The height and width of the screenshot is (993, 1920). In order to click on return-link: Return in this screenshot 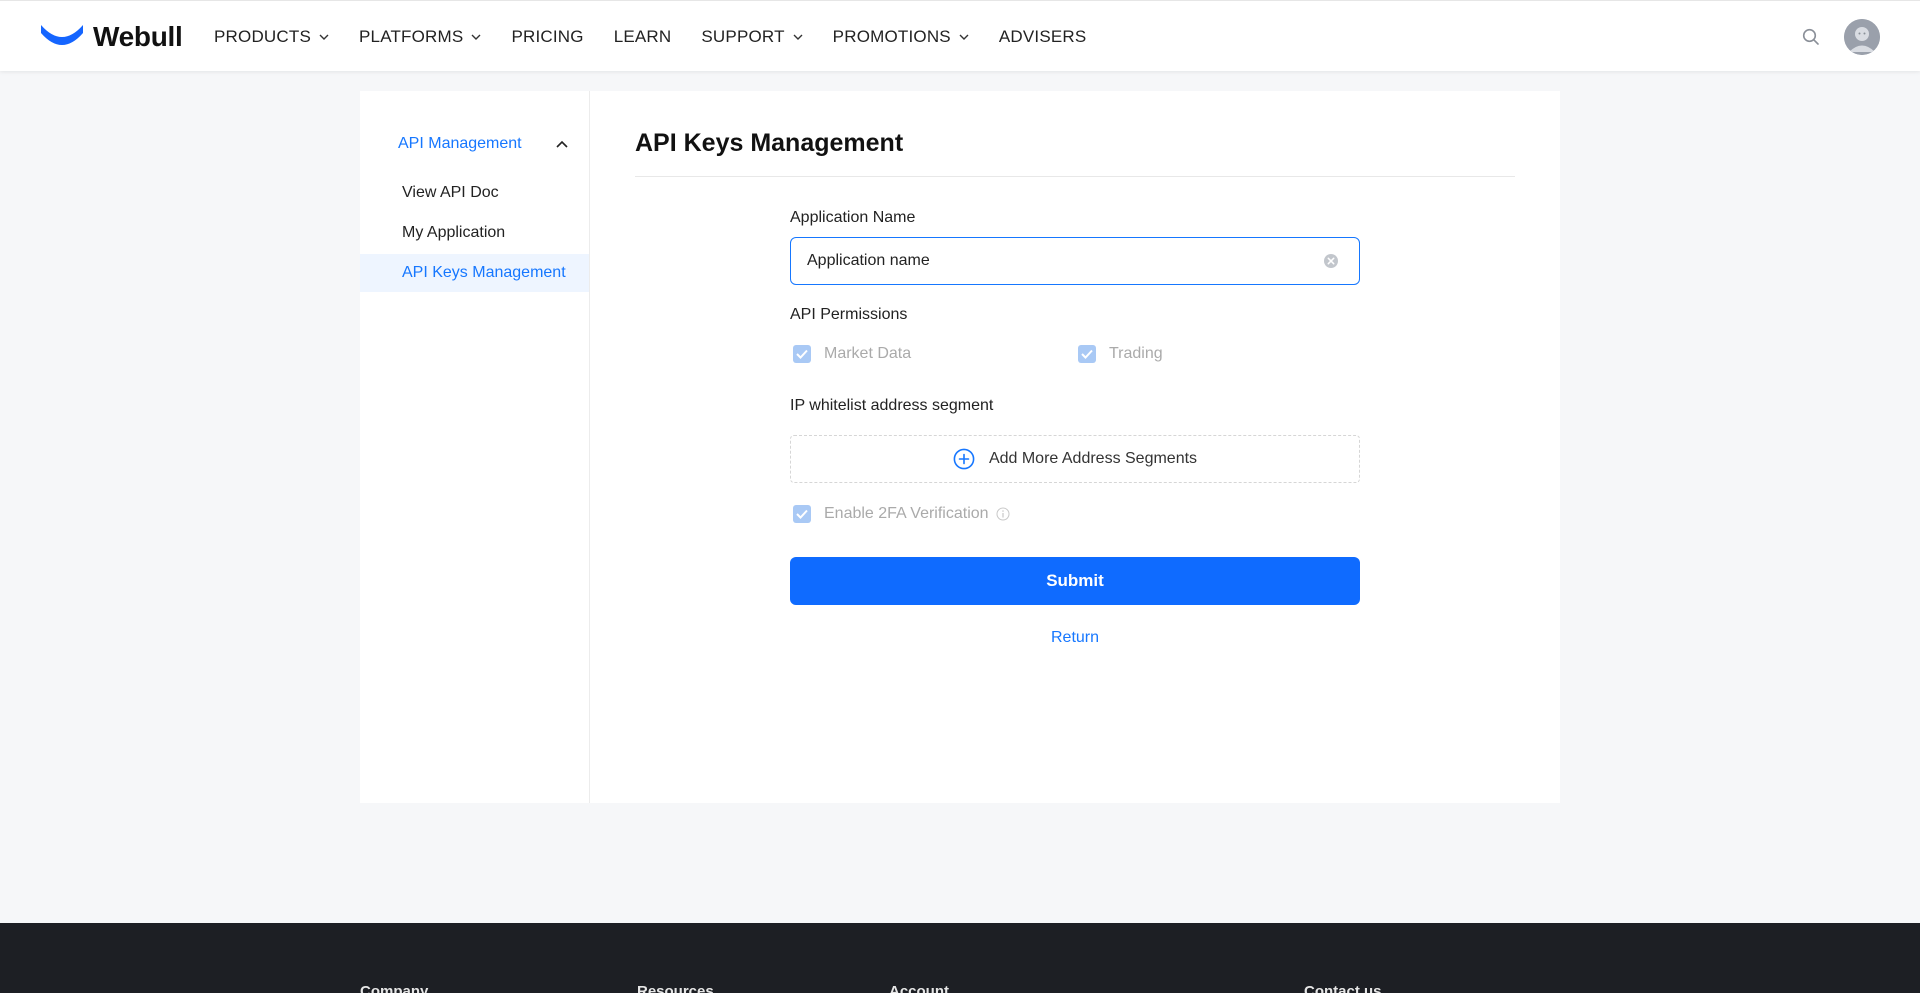, I will do `click(1075, 638)`.